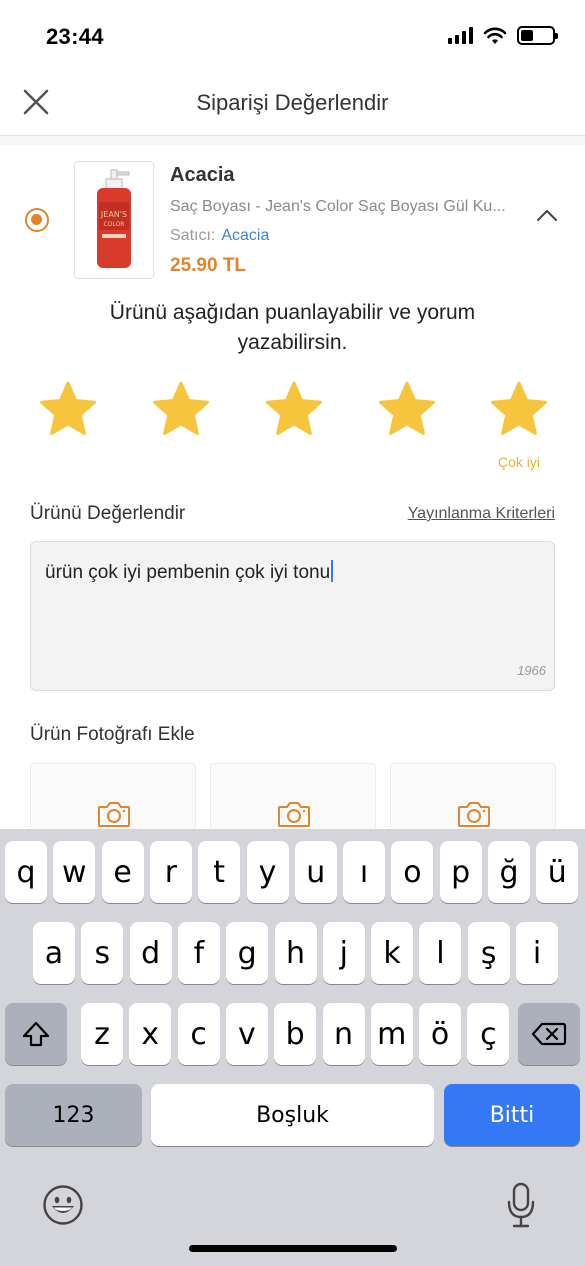  I want to click on key-ö: ö, so click(440, 1034).